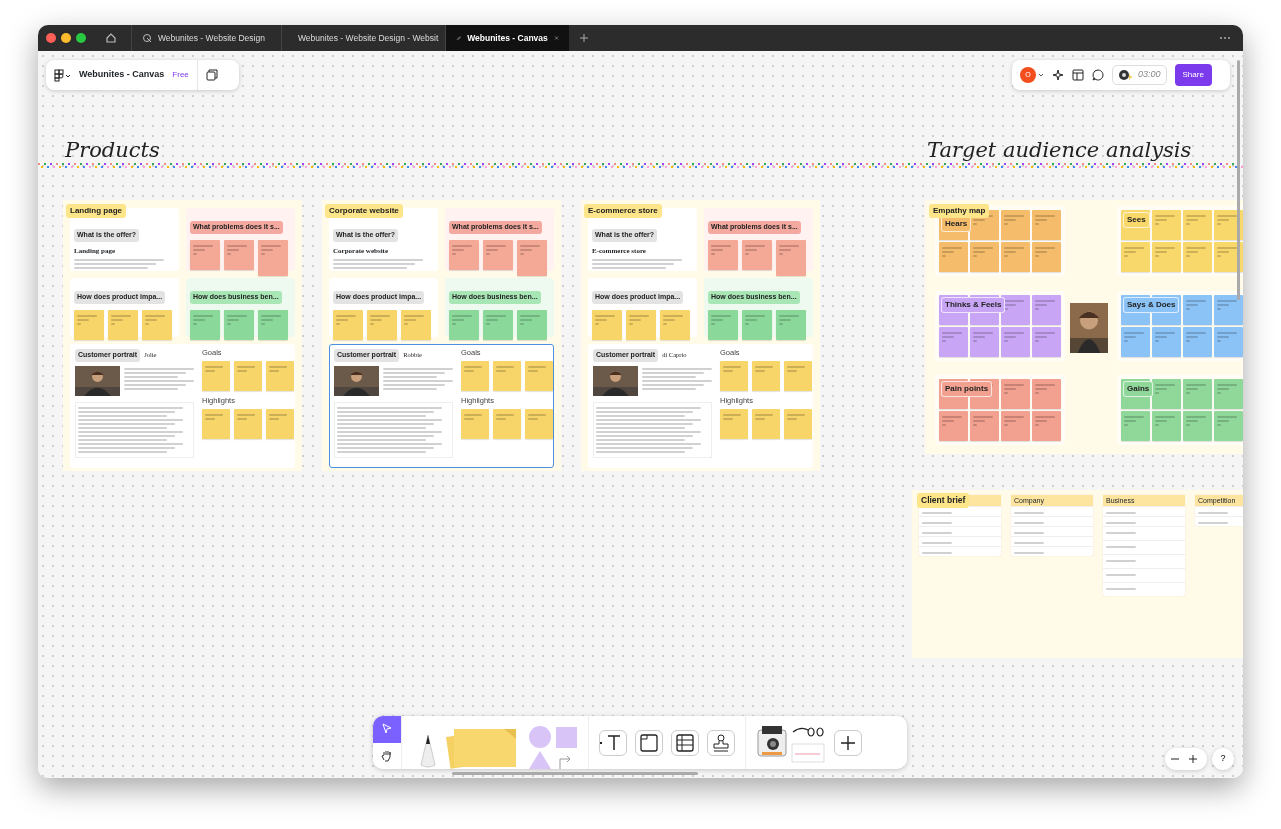  What do you see at coordinates (556, 38) in the screenshot?
I see `close-icon` at bounding box center [556, 38].